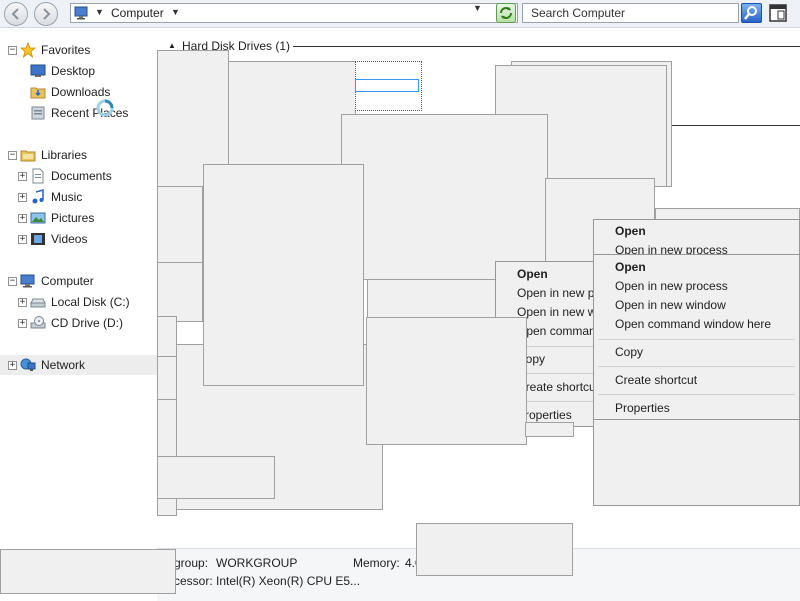 Image resolution: width=800 pixels, height=601 pixels. I want to click on menu-item-open-new-process: Open in new process, so click(671, 286).